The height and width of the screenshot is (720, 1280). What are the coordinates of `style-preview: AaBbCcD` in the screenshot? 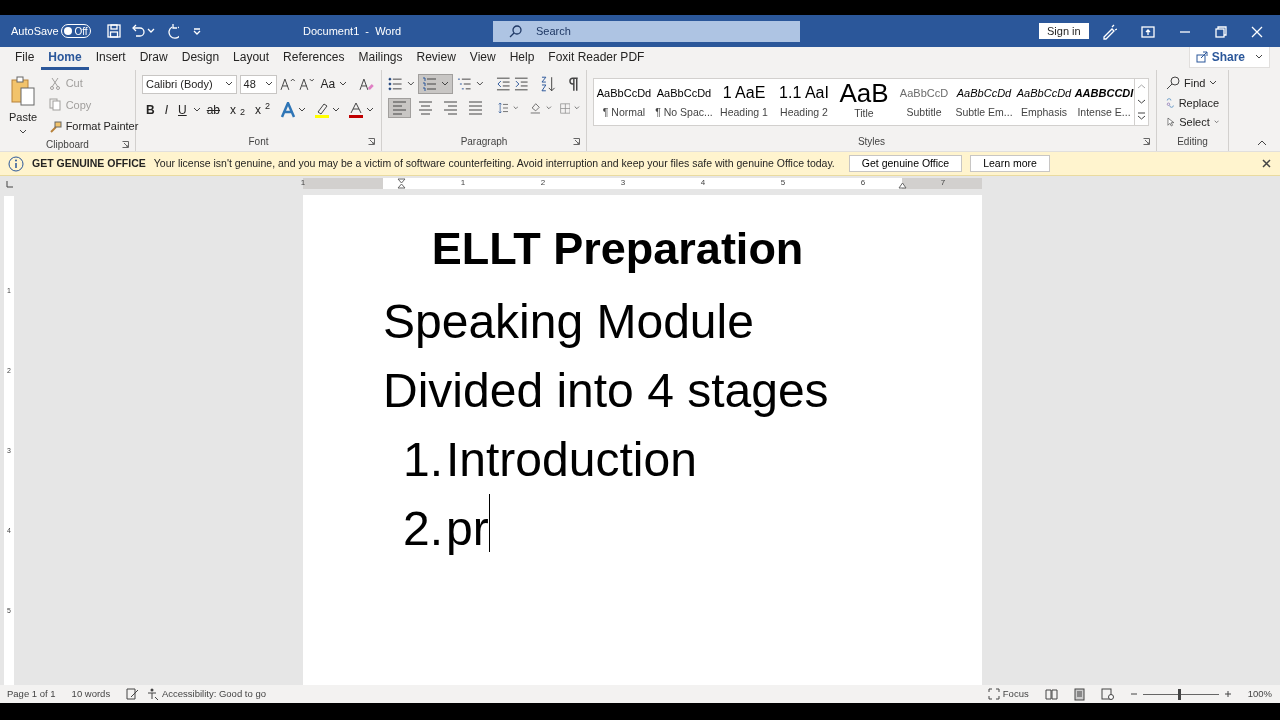 It's located at (924, 93).